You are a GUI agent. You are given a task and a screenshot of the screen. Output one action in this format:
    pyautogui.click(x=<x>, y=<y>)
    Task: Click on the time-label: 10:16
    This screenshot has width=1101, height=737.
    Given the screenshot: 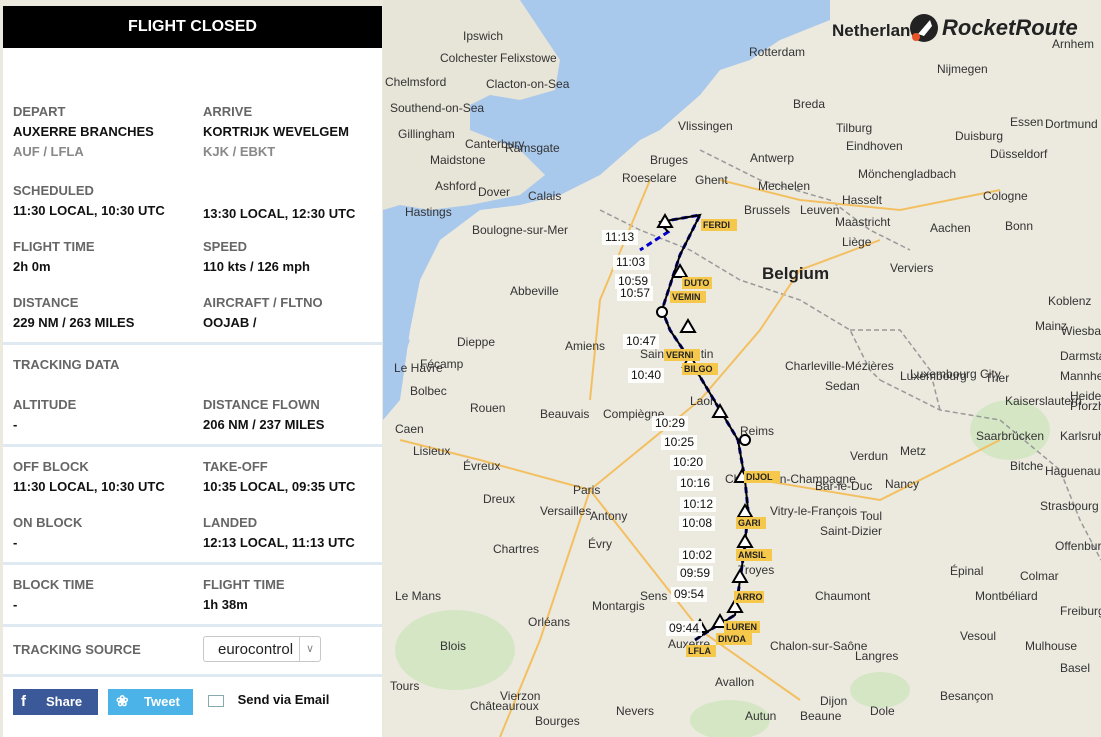 What is the action you would take?
    pyautogui.click(x=695, y=483)
    